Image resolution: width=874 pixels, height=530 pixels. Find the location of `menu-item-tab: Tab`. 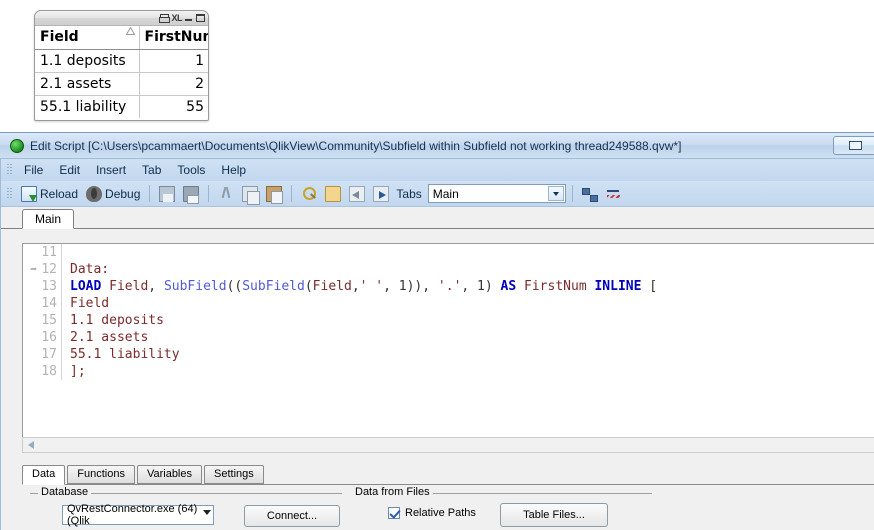

menu-item-tab: Tab is located at coordinates (151, 170).